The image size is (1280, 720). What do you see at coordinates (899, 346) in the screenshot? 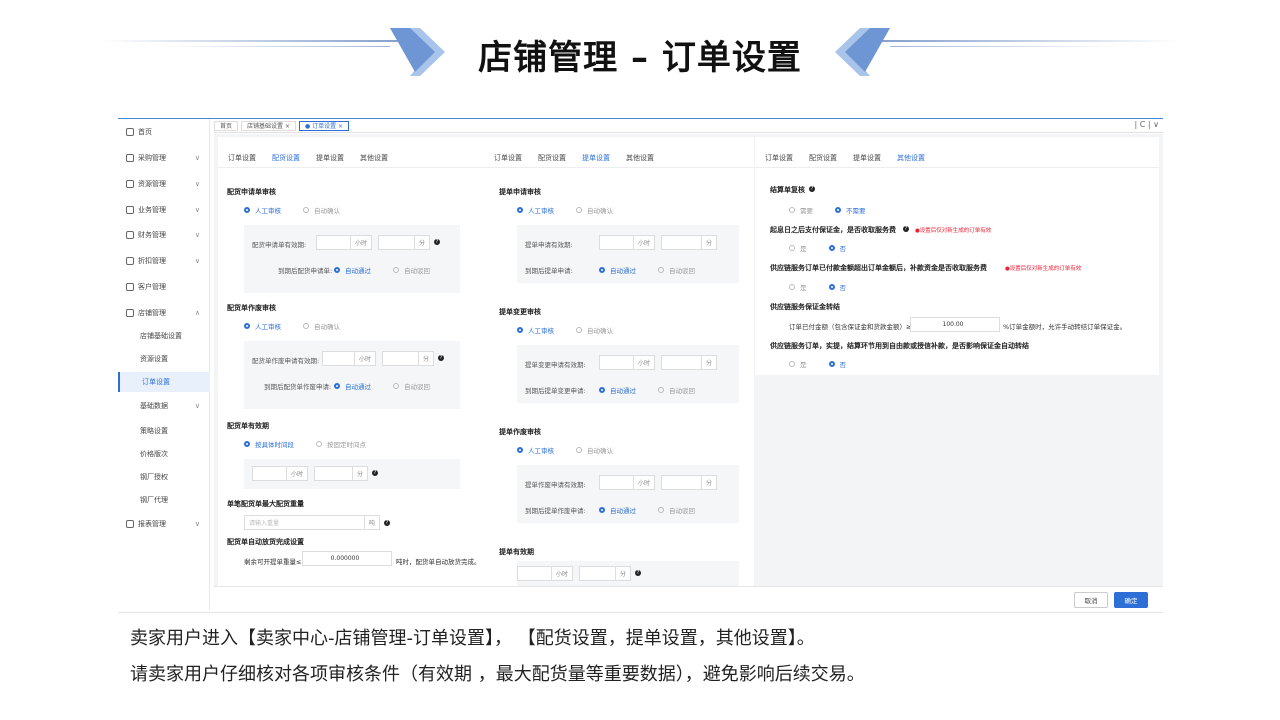
I see `section-title: 供应链服务订单，实提，结算环节用到自由款或授信补款，是否影响保证金自动转结` at bounding box center [899, 346].